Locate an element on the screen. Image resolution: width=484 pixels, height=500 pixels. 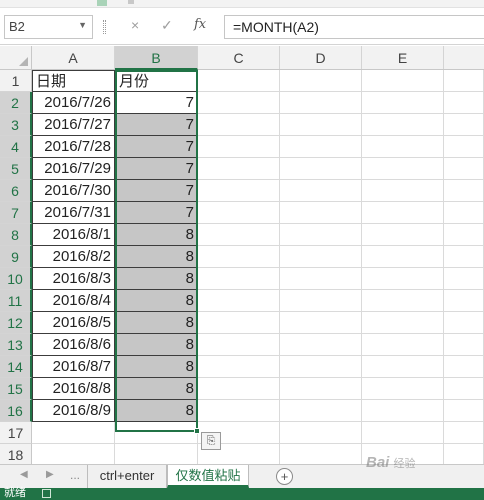
row-header: 3 is located at coordinates (16, 125).